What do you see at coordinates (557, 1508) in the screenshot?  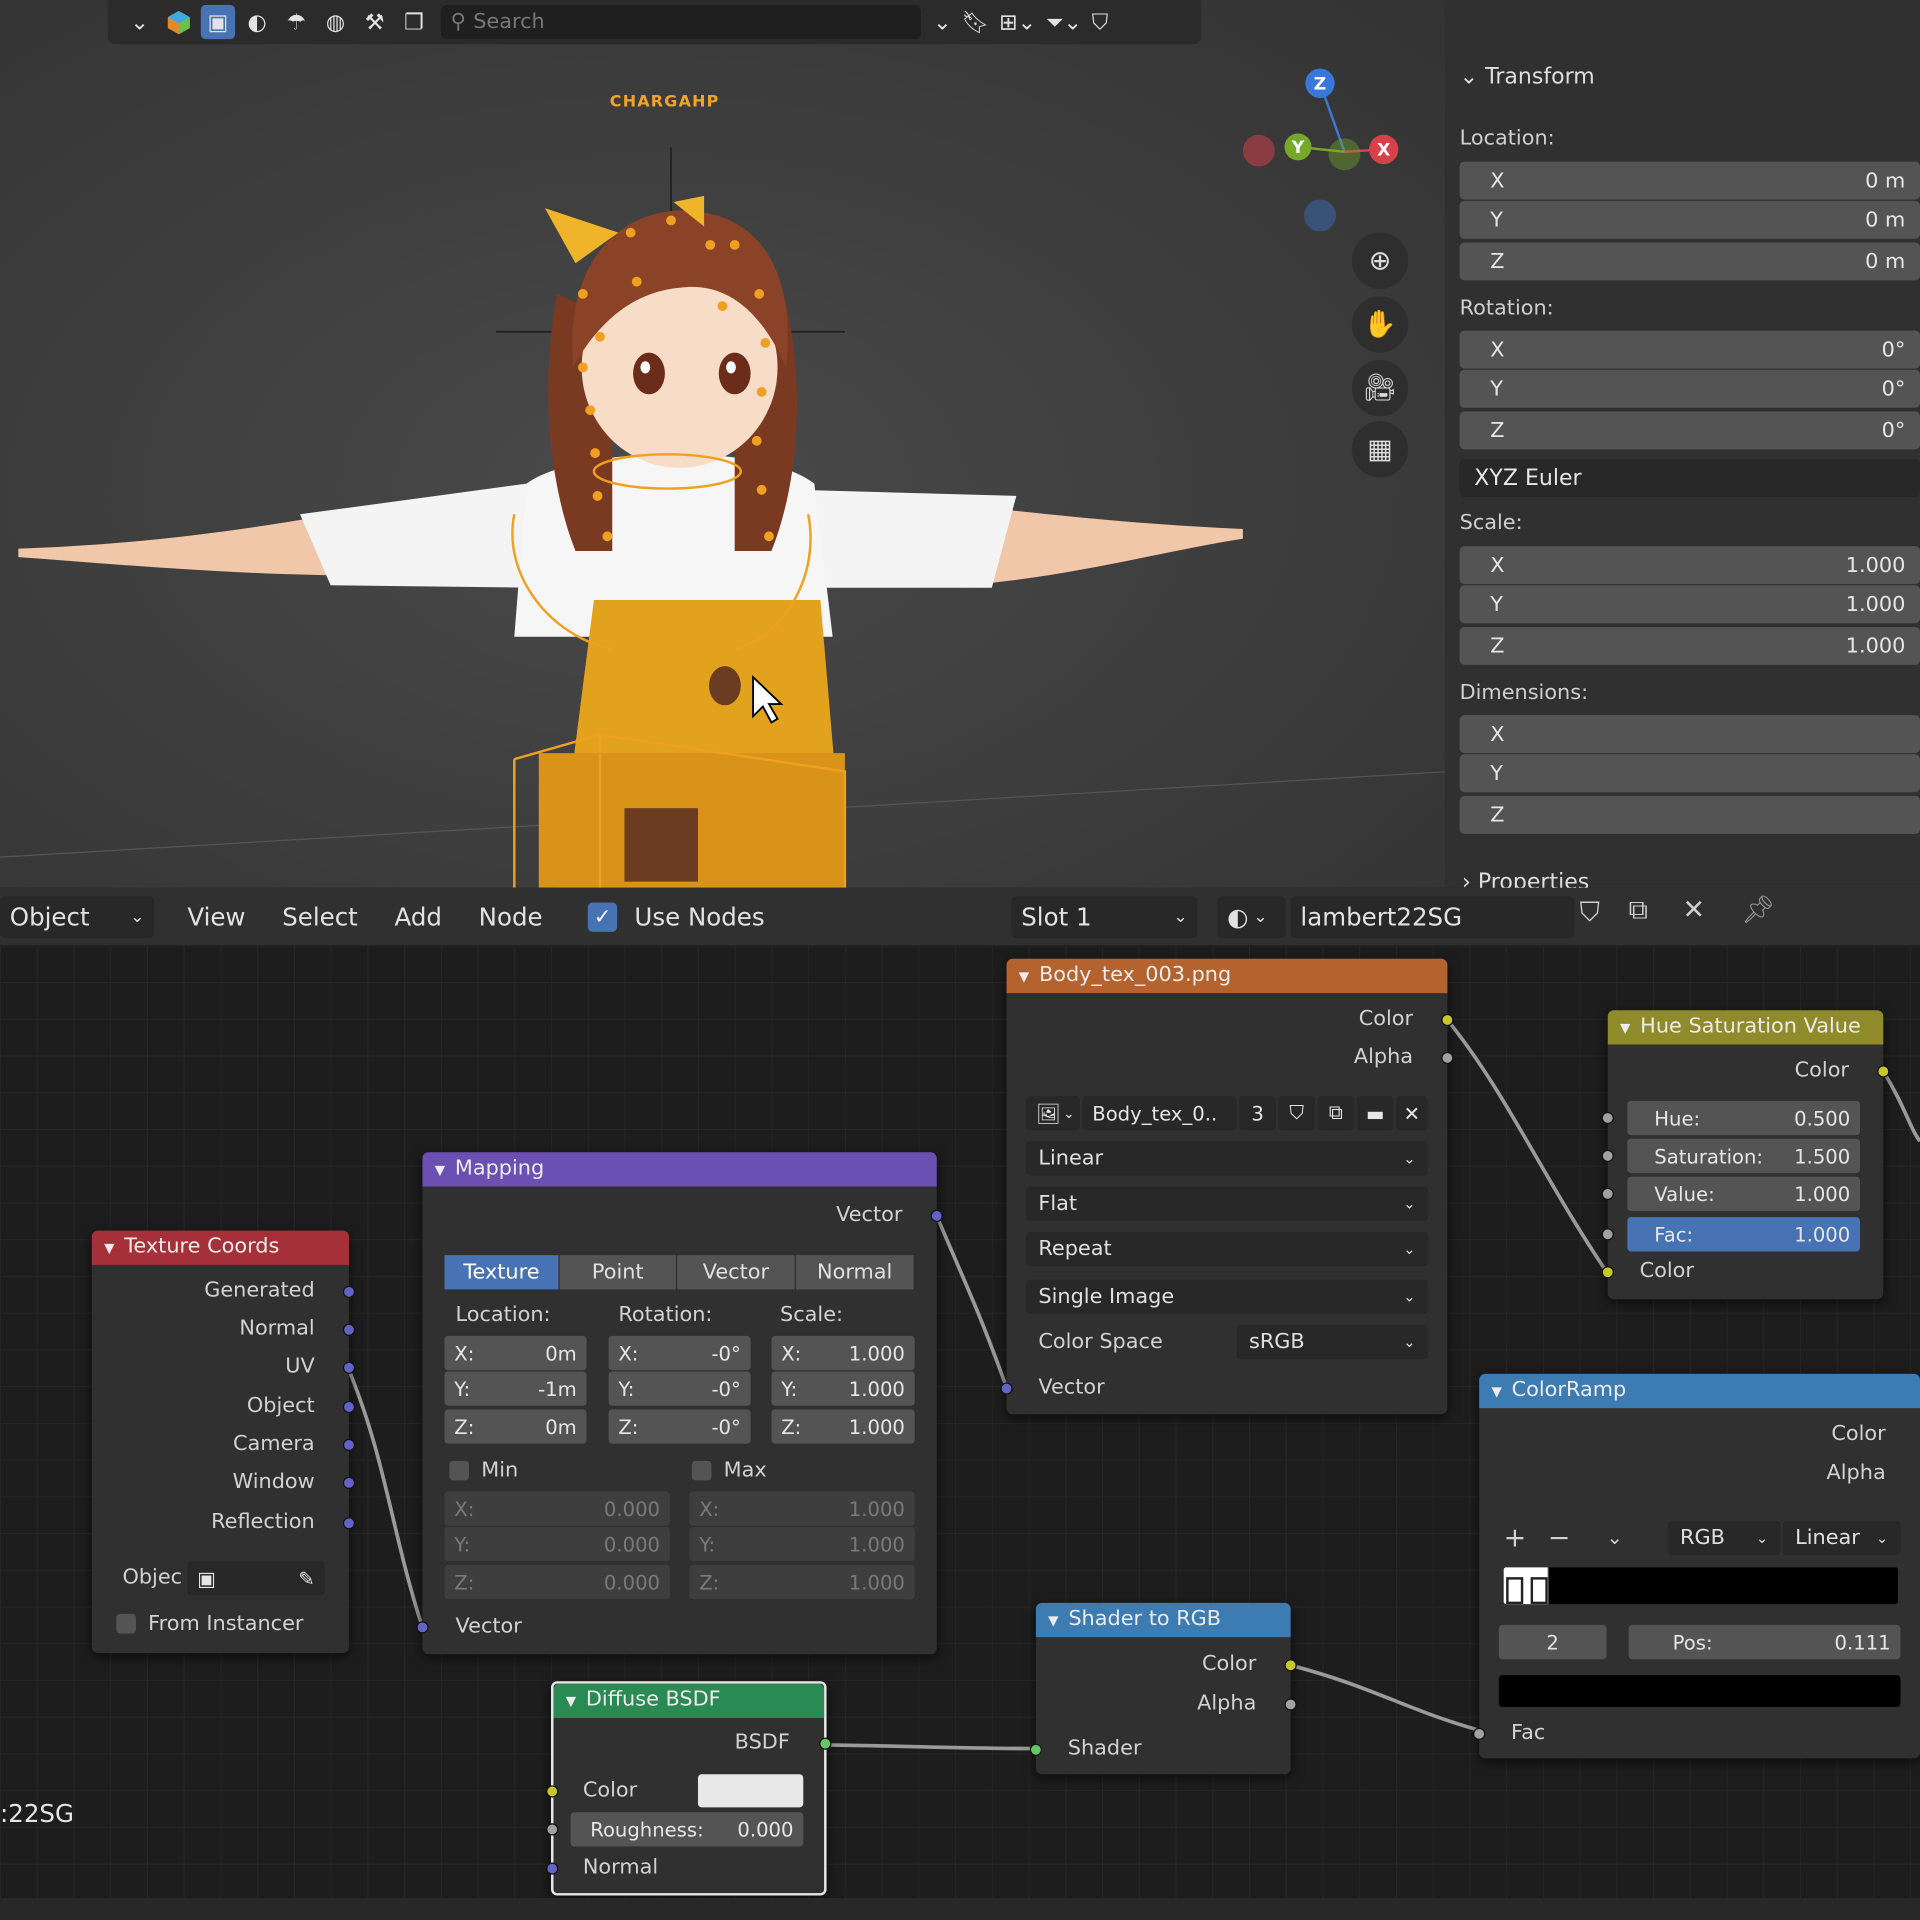 I see `min-x-field: X: 0.000` at bounding box center [557, 1508].